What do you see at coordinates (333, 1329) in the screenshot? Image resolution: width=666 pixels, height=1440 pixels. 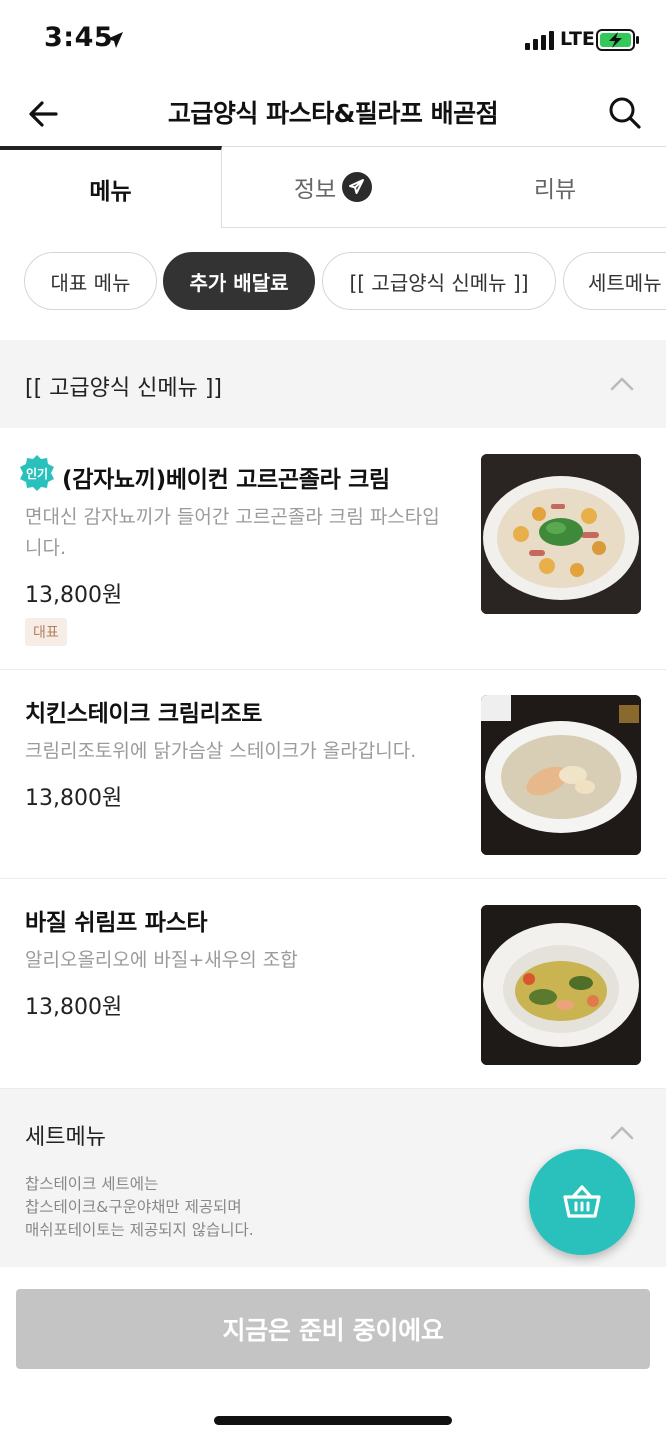 I see `order-button: 지금은 준비 중이에요` at bounding box center [333, 1329].